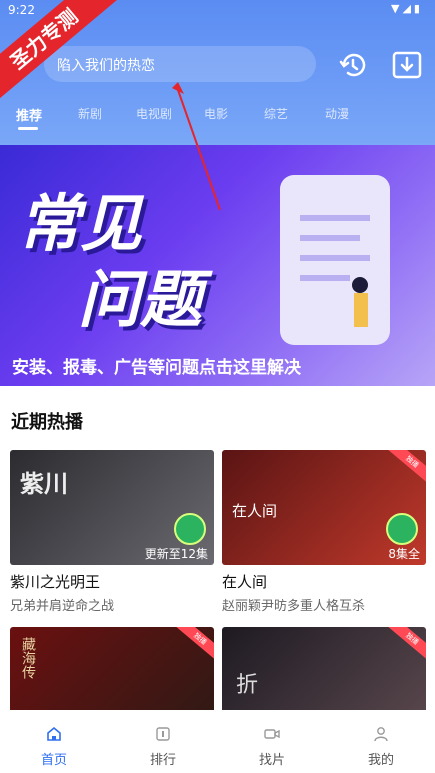 The height and width of the screenshot is (773, 435). I want to click on download-icon, so click(407, 65).